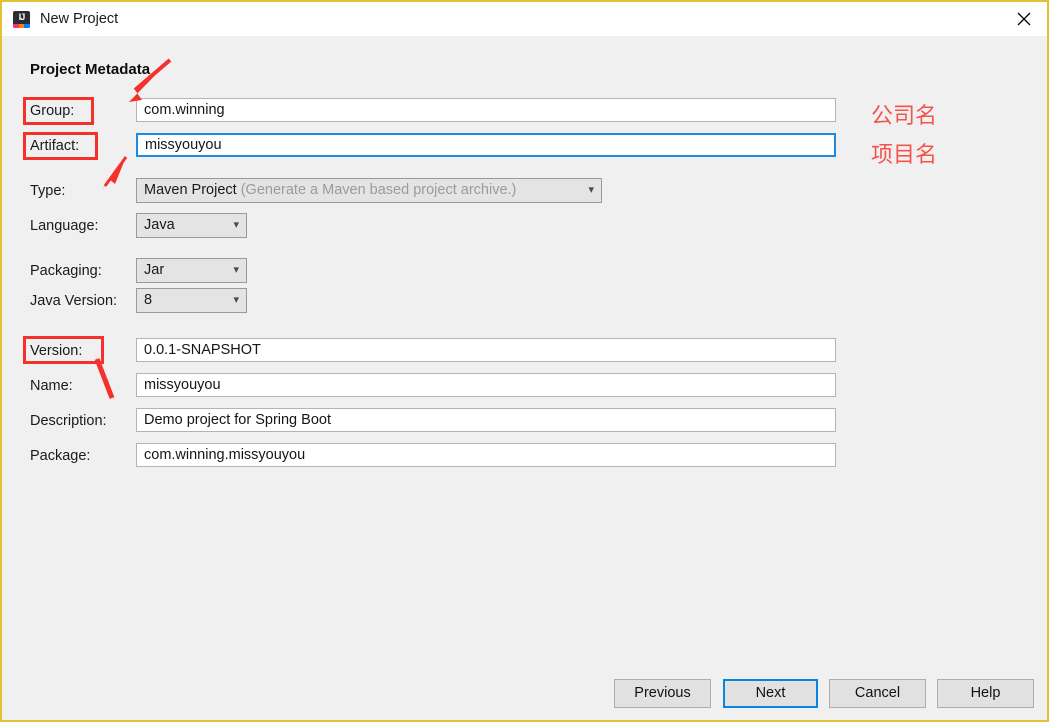 The width and height of the screenshot is (1049, 722). Describe the element at coordinates (486, 455) in the screenshot. I see `package-input: com.winning.missyouyou` at that location.